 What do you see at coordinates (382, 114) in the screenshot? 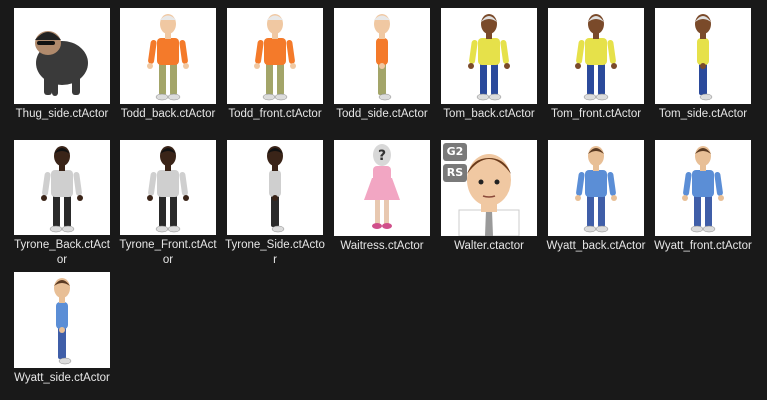
I see `file-name-label: Todd_side.ctActor` at bounding box center [382, 114].